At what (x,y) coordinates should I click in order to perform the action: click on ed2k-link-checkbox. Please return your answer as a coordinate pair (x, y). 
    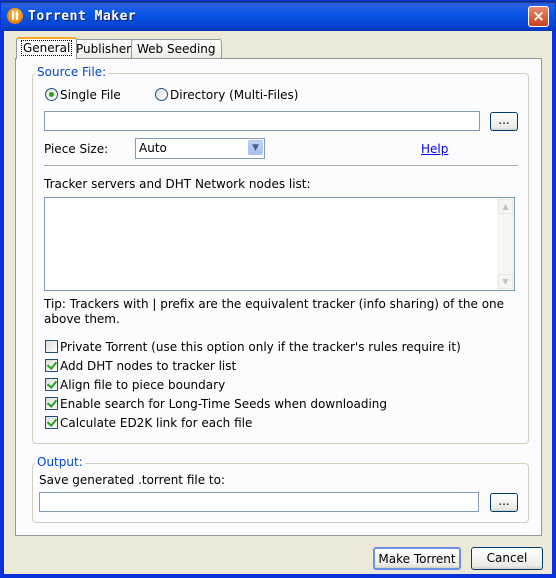
    Looking at the image, I should click on (51, 422).